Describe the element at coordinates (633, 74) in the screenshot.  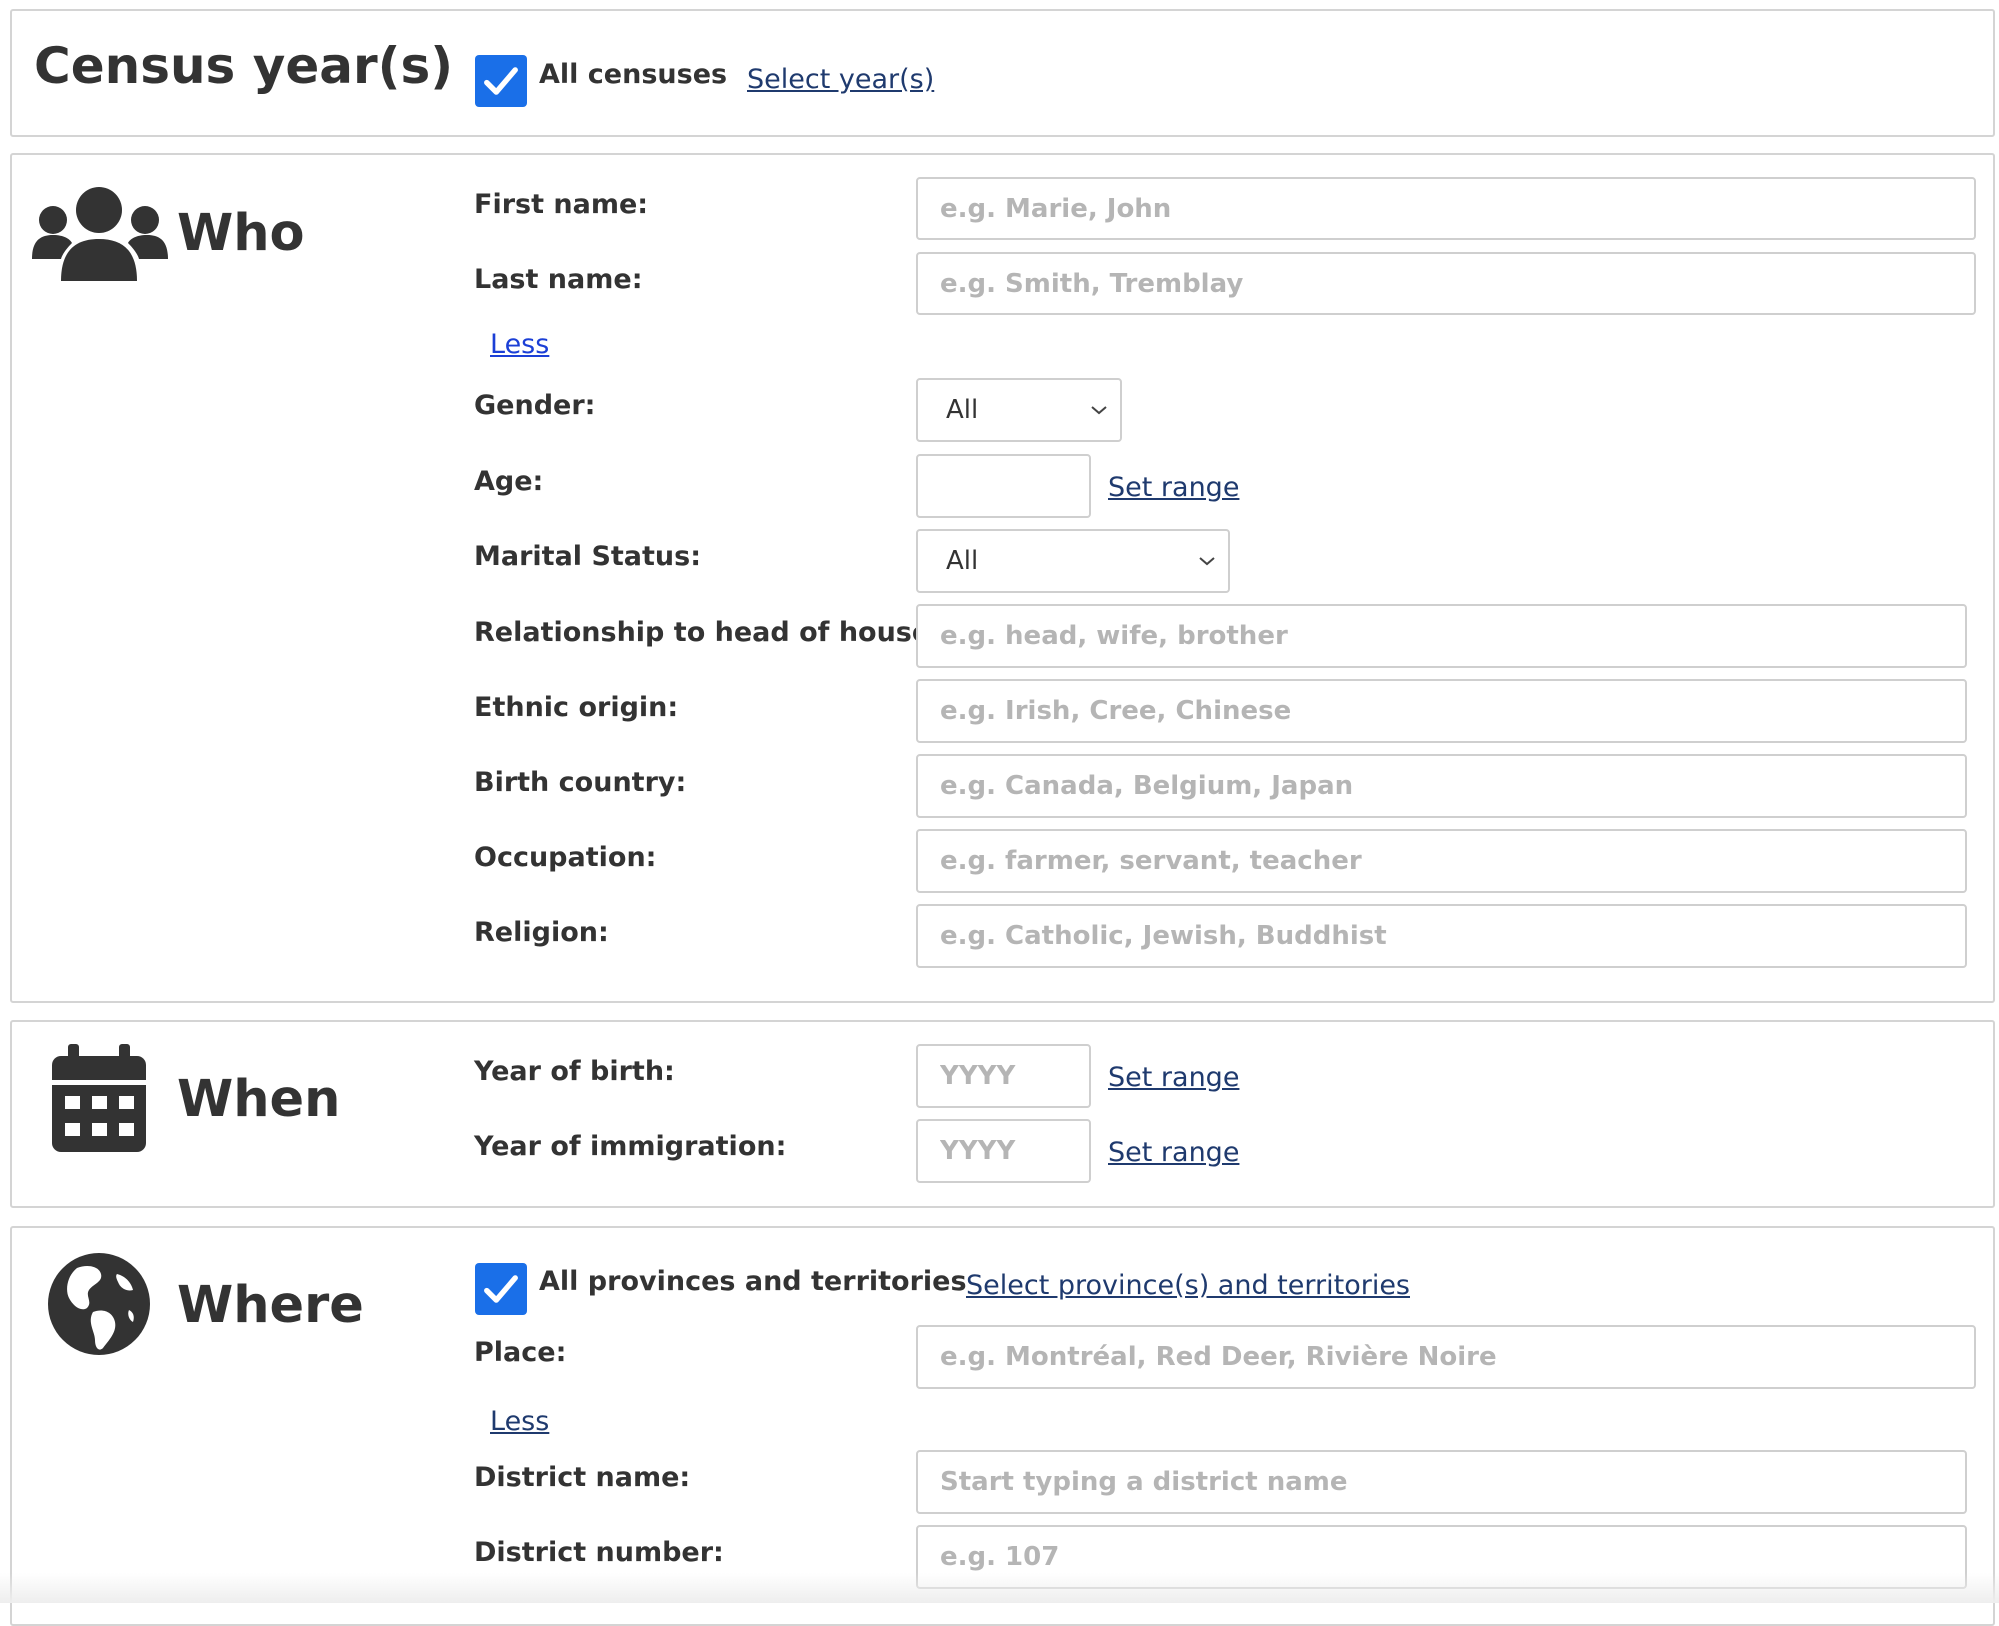
I see `all-censuses-label: All censuses` at that location.